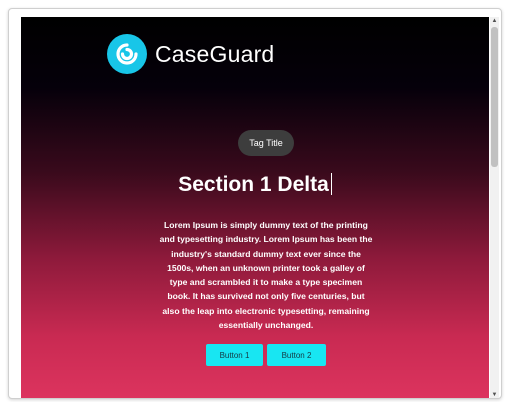  I want to click on vertical-scrollbar: ▲ ▼, so click(494, 207).